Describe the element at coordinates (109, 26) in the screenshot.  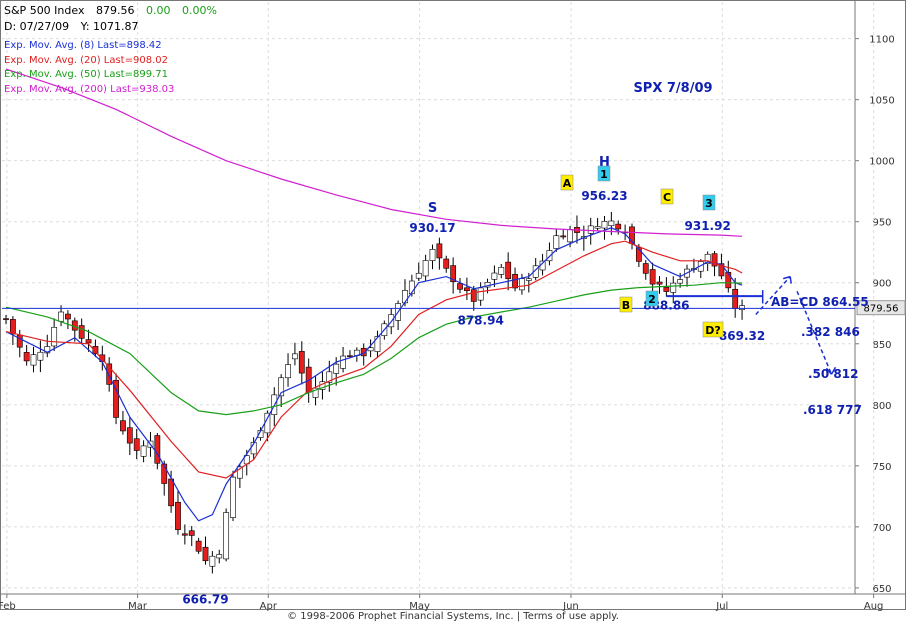
I see `cursor-y: Y: 1071.87` at that location.